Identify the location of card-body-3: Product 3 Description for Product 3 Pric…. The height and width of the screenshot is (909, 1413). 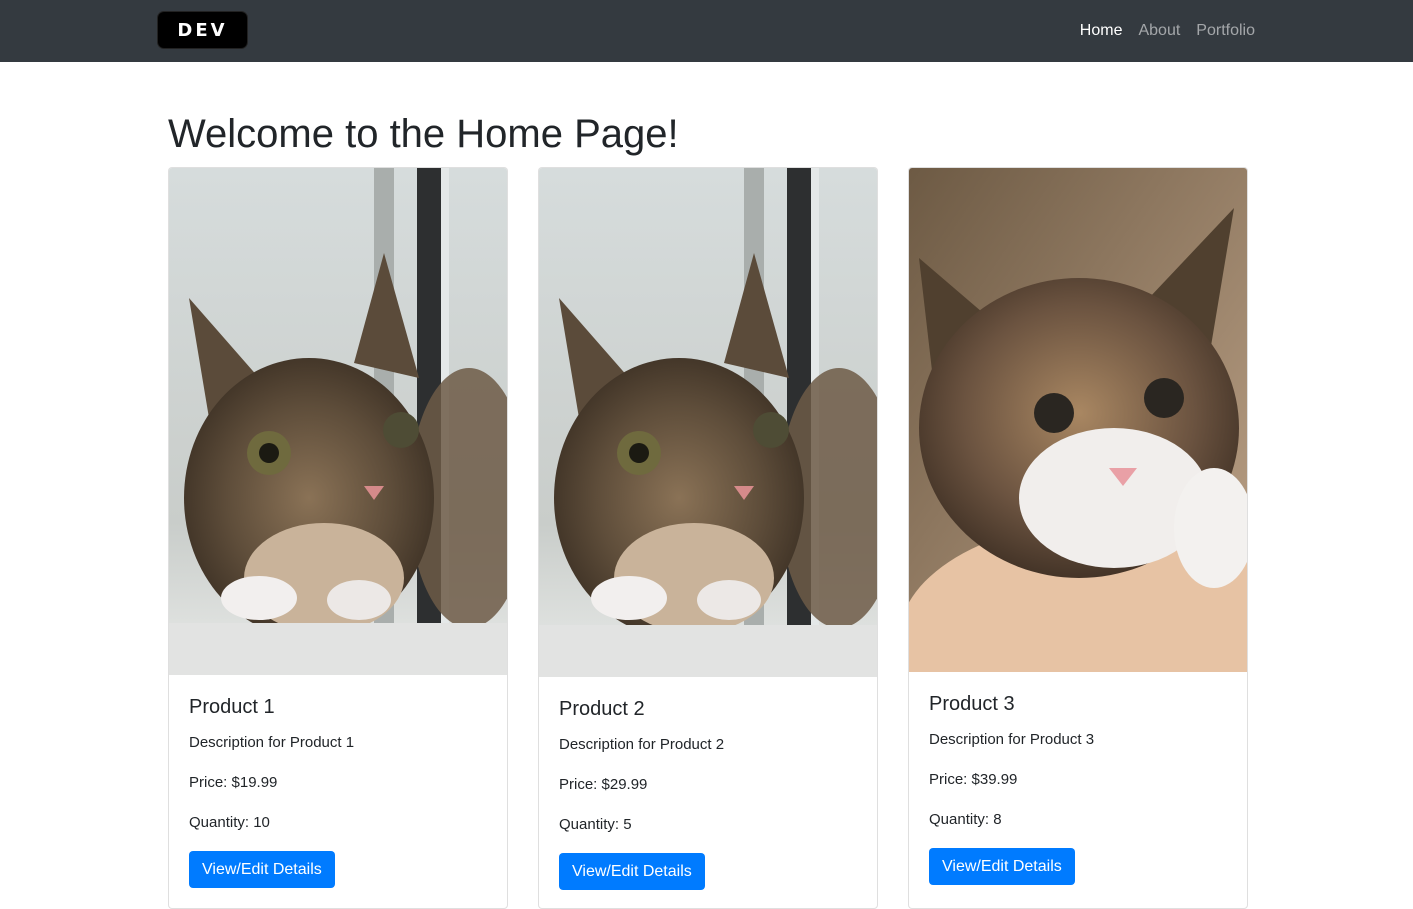
(1078, 788).